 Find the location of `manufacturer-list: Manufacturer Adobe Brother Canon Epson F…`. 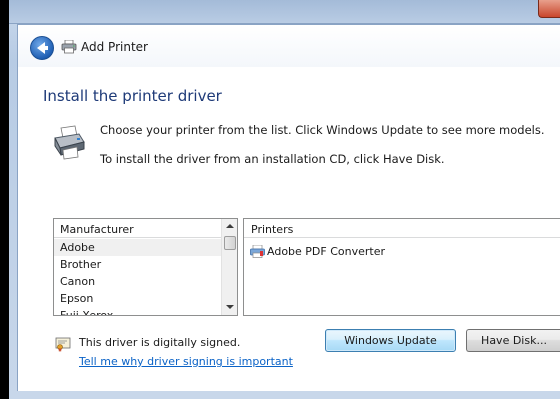

manufacturer-list: Manufacturer Adobe Brother Canon Epson F… is located at coordinates (145, 267).